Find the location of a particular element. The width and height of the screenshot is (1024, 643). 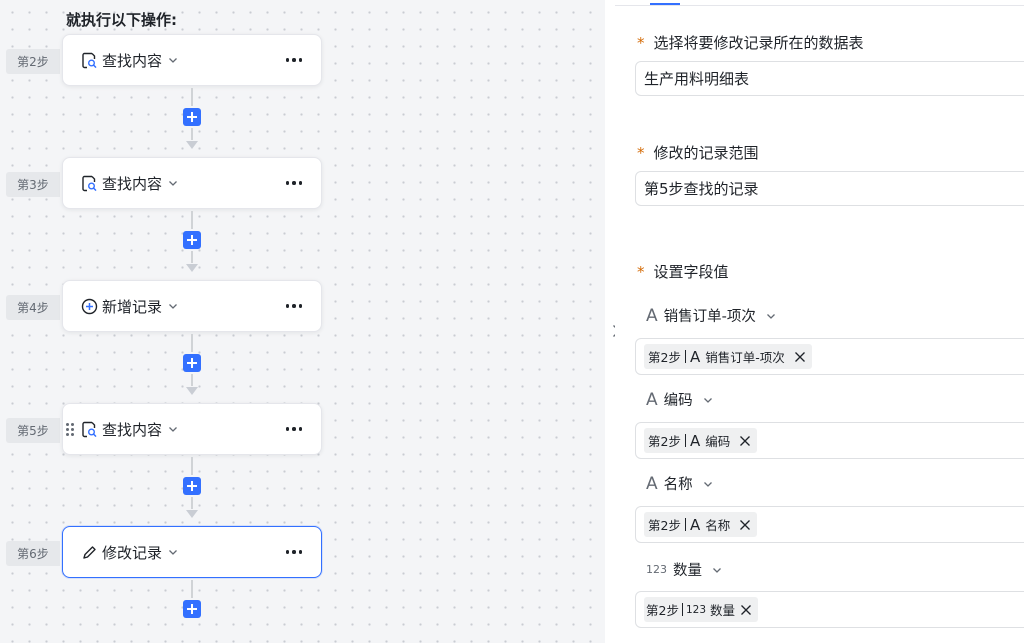

value-tag: 第2步 123 数量 is located at coordinates (701, 609).